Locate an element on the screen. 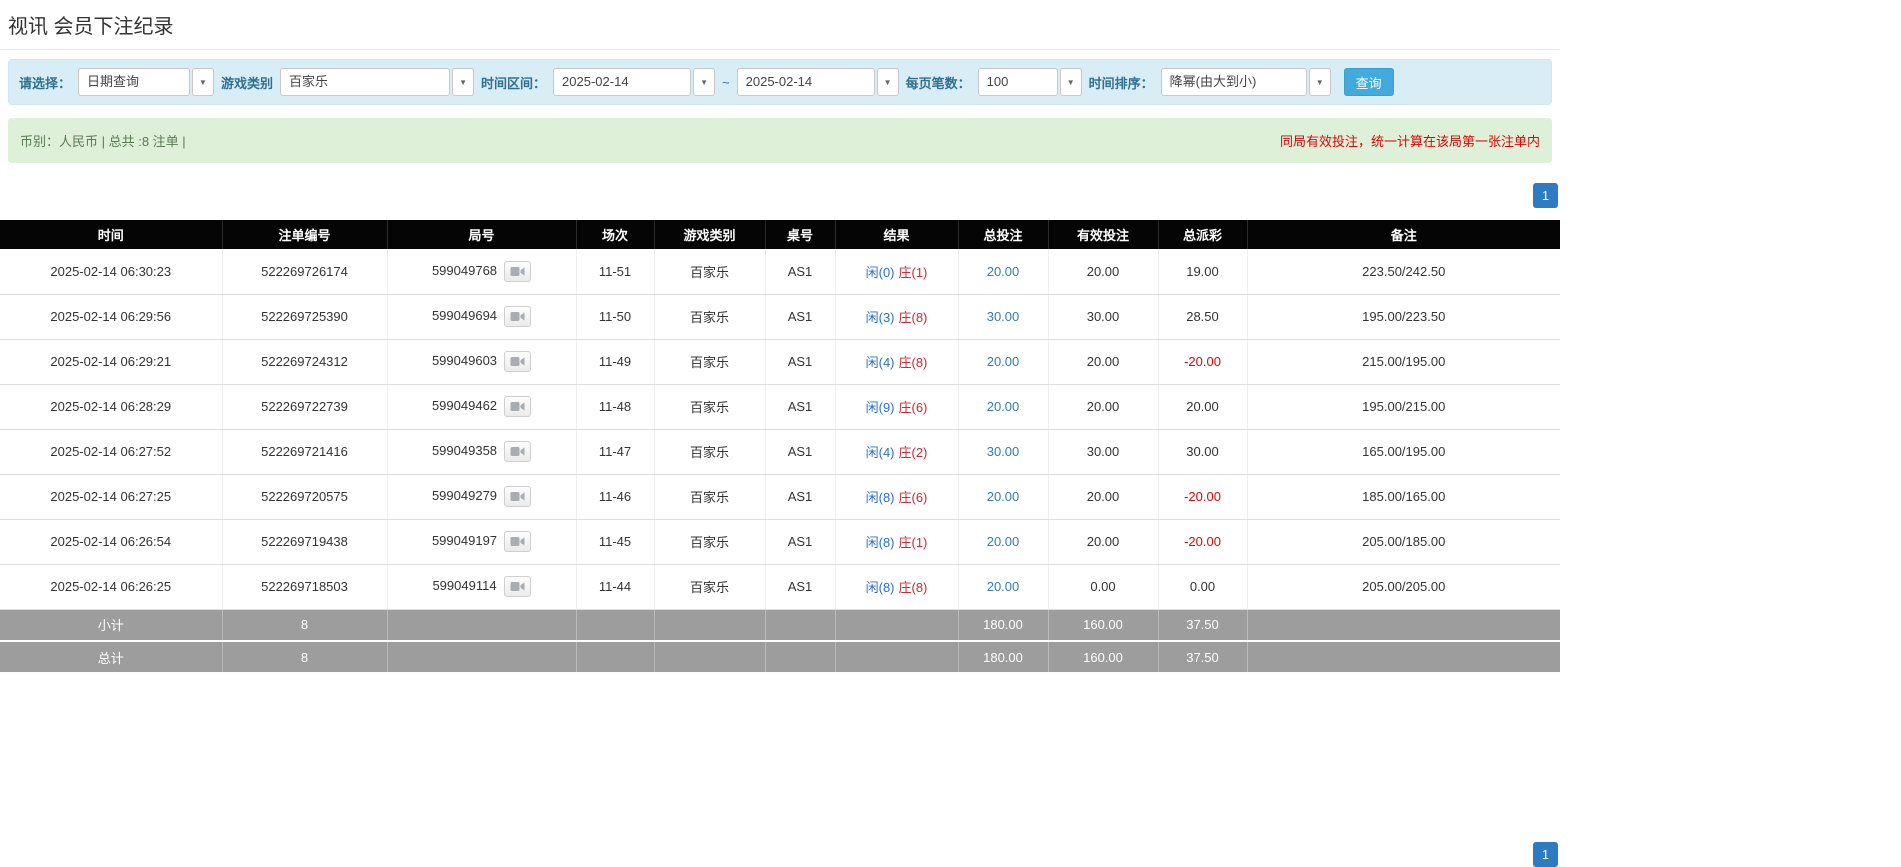 This screenshot has height=867, width=1901. date-from-value: 2025-02-14 is located at coordinates (622, 82).